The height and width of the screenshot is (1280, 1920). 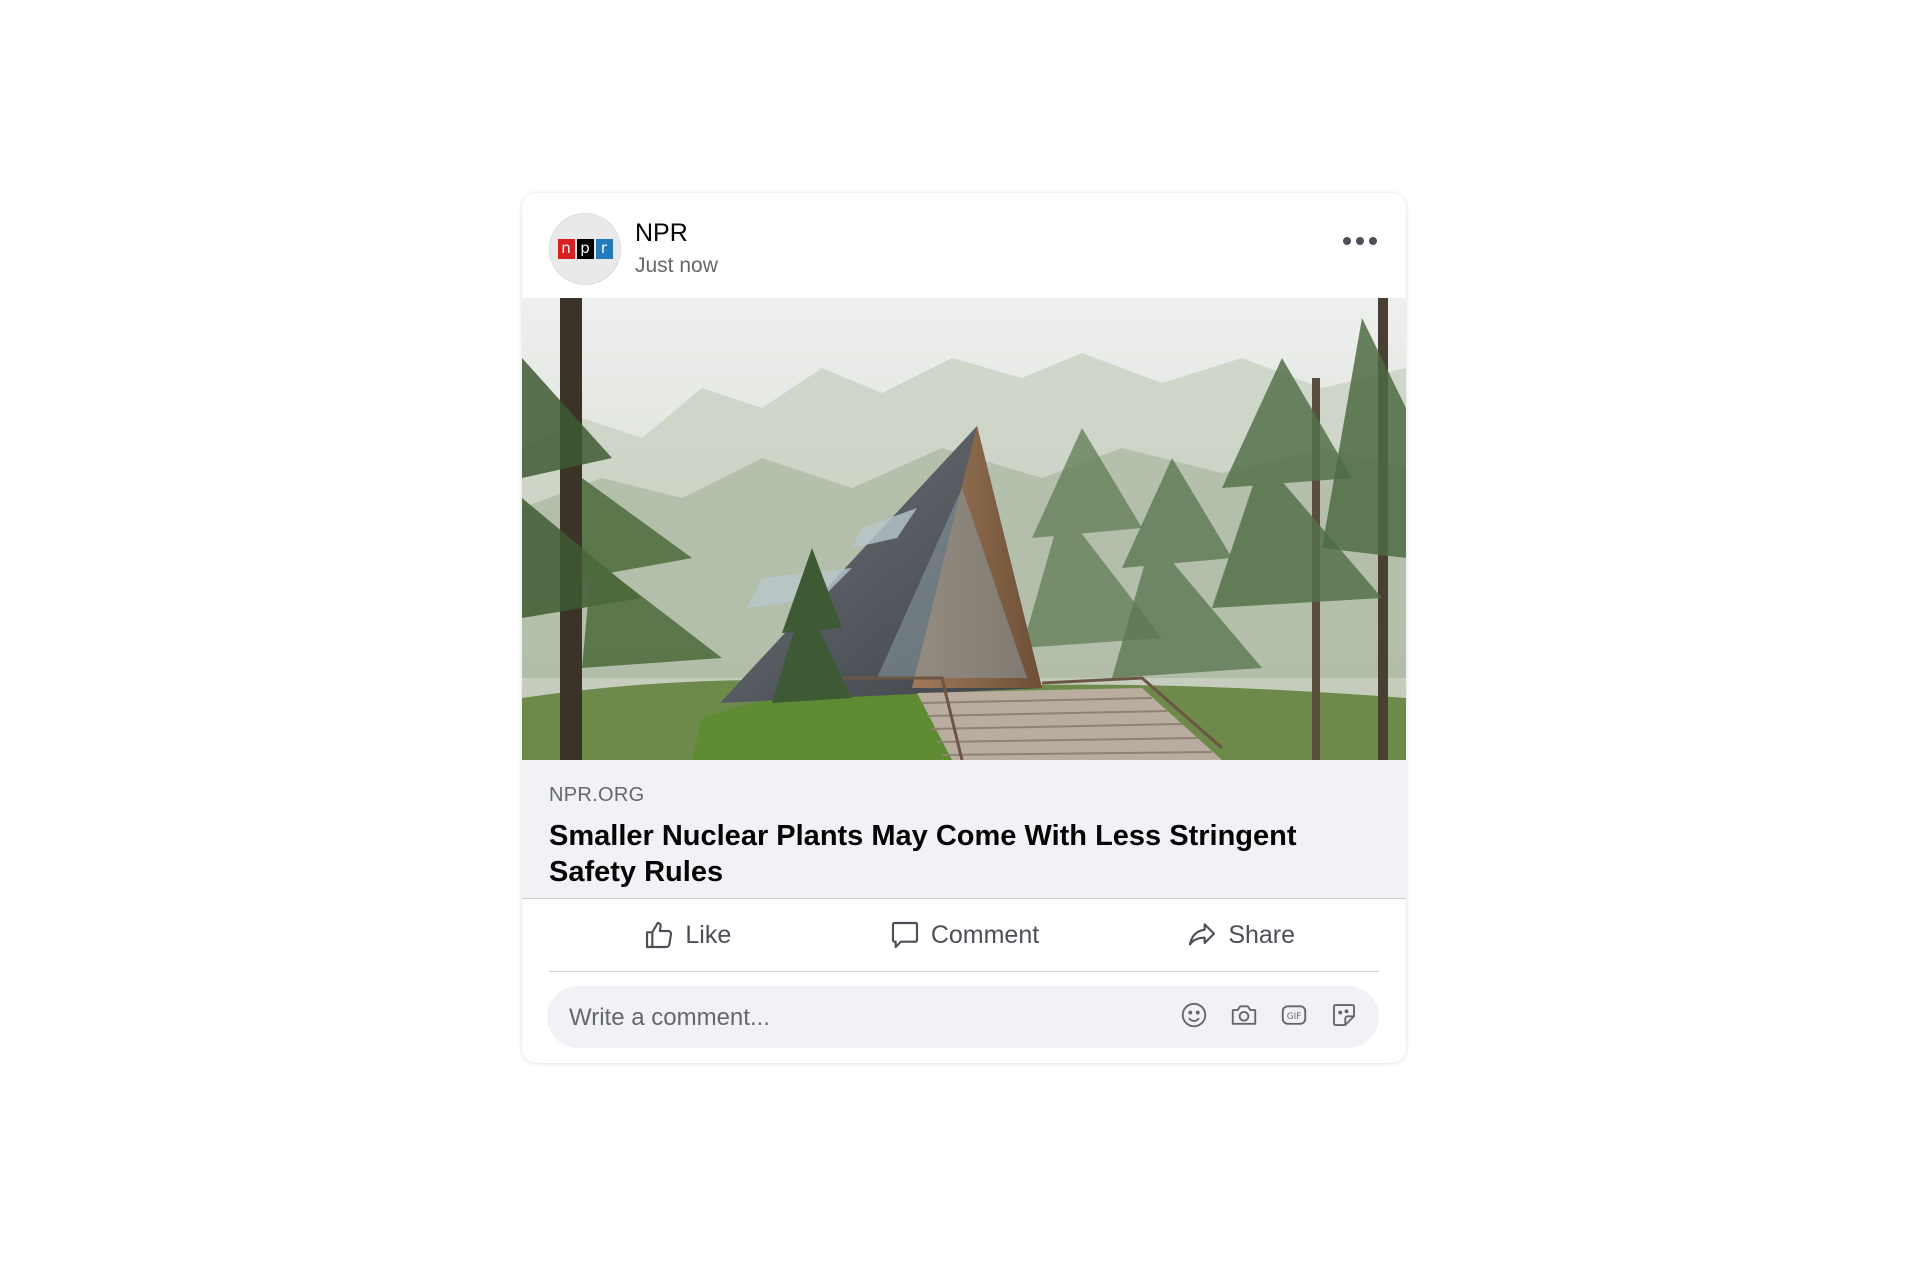 I want to click on comment-button: Comment, so click(x=964, y=935).